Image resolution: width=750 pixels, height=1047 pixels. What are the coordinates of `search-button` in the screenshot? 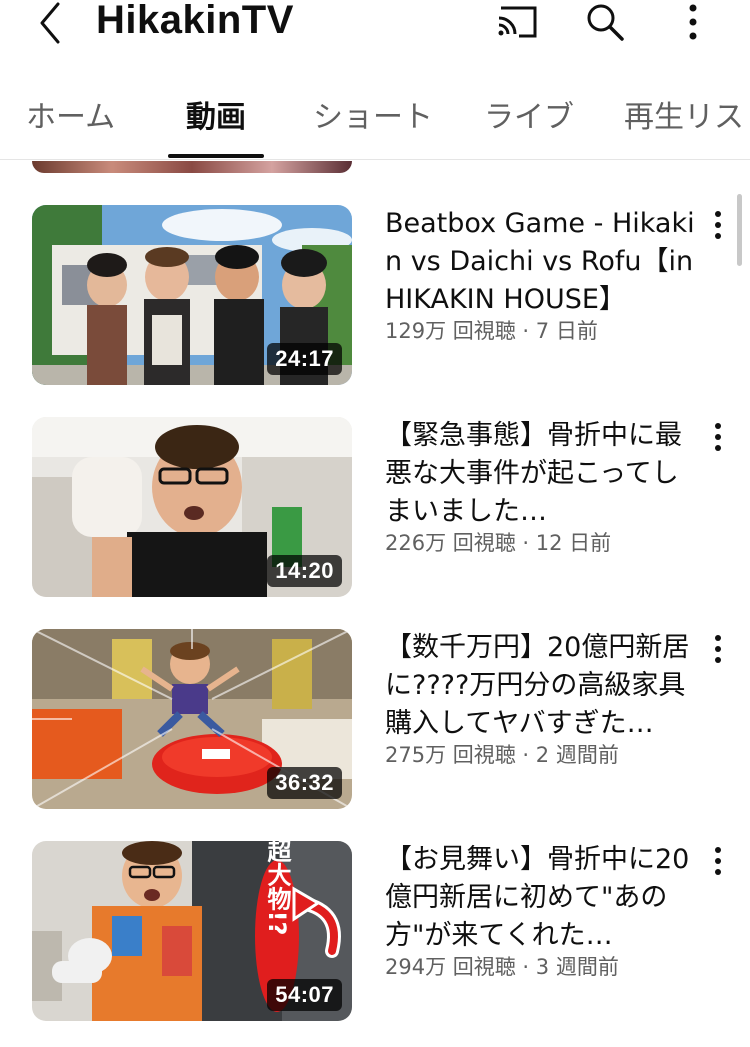 It's located at (605, 22).